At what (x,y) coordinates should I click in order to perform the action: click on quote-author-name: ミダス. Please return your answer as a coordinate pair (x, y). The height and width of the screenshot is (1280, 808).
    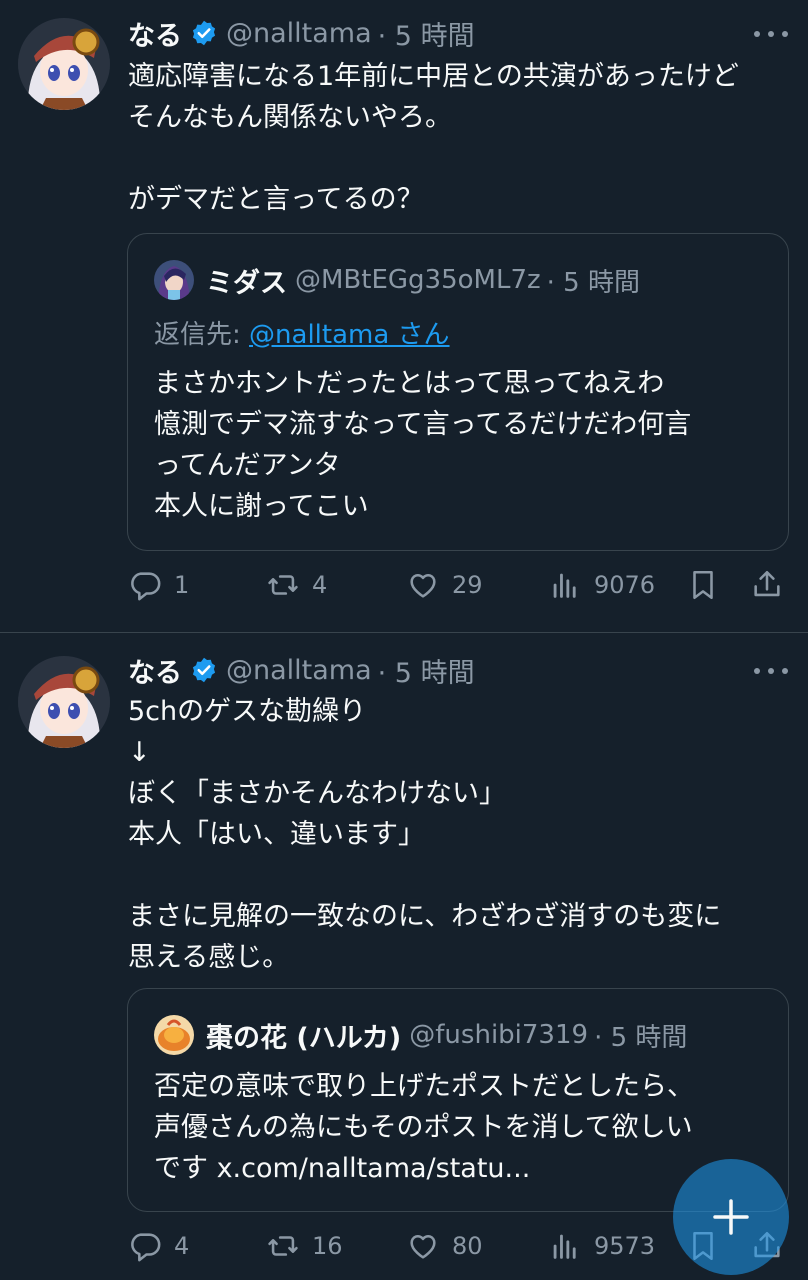
    Looking at the image, I should click on (246, 280).